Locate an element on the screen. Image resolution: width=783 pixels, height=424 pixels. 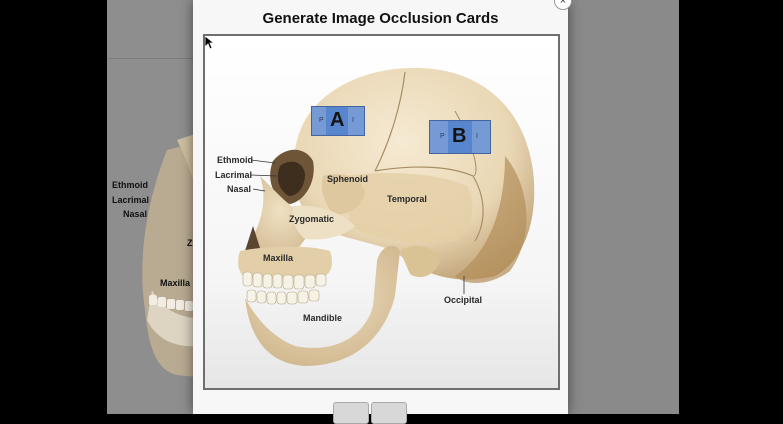
image-label-zygomatic: Zygomatic is located at coordinates (311, 219).